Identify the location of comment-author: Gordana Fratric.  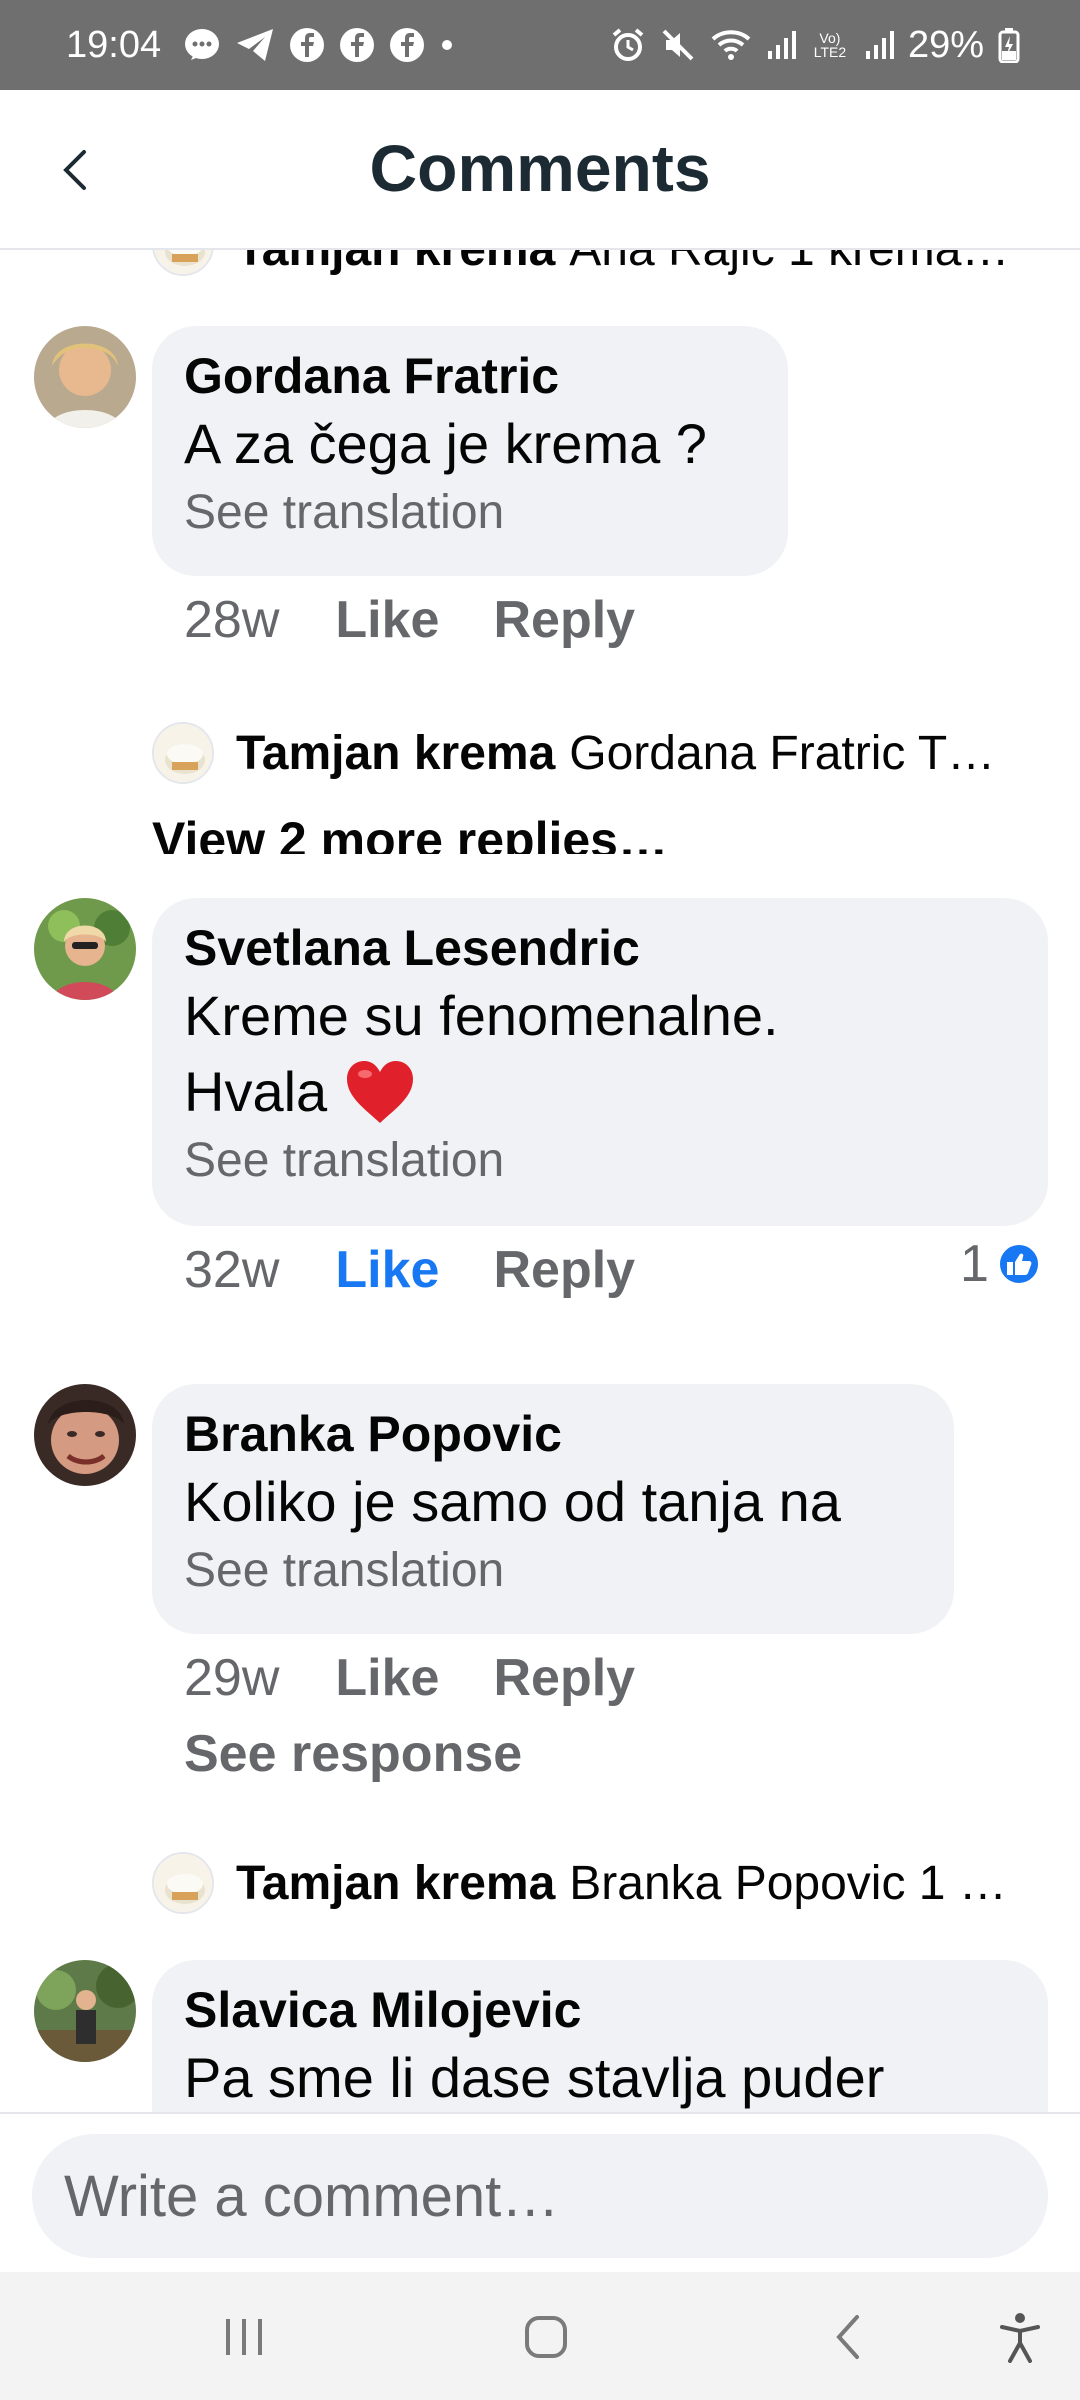
(470, 376).